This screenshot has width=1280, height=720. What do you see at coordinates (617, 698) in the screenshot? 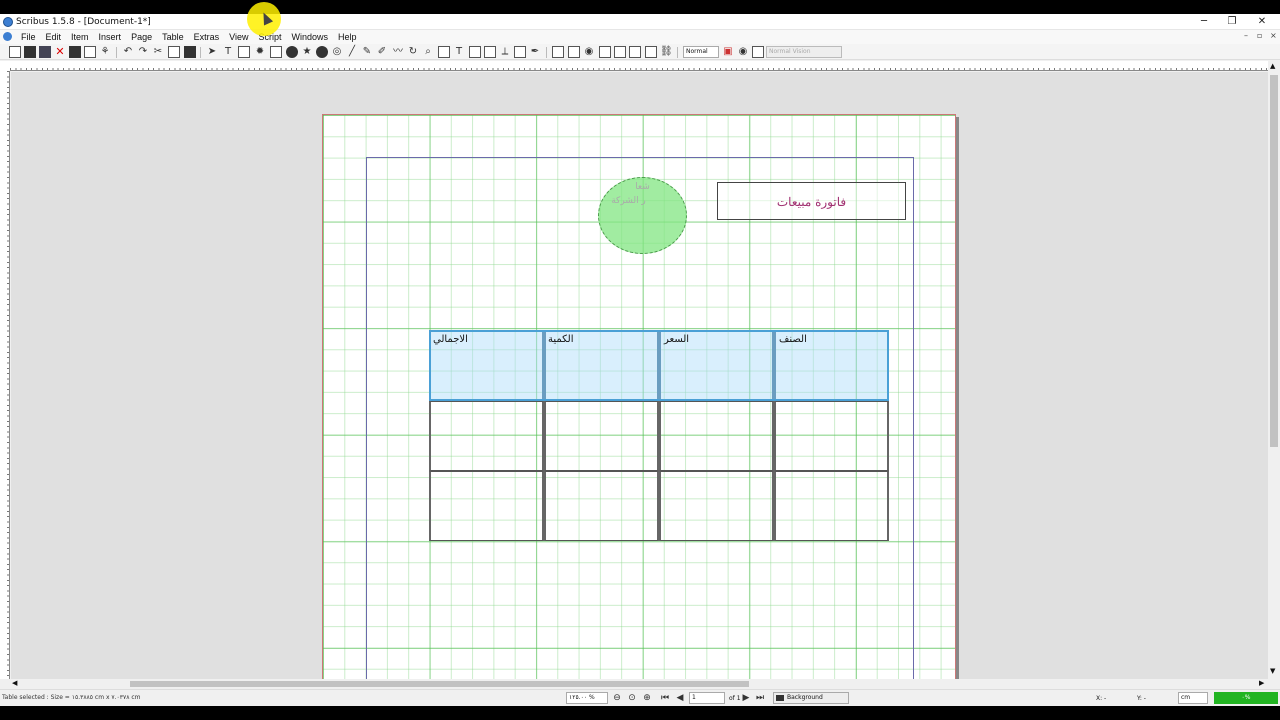
I see `zoom-out-icon: ⊖` at bounding box center [617, 698].